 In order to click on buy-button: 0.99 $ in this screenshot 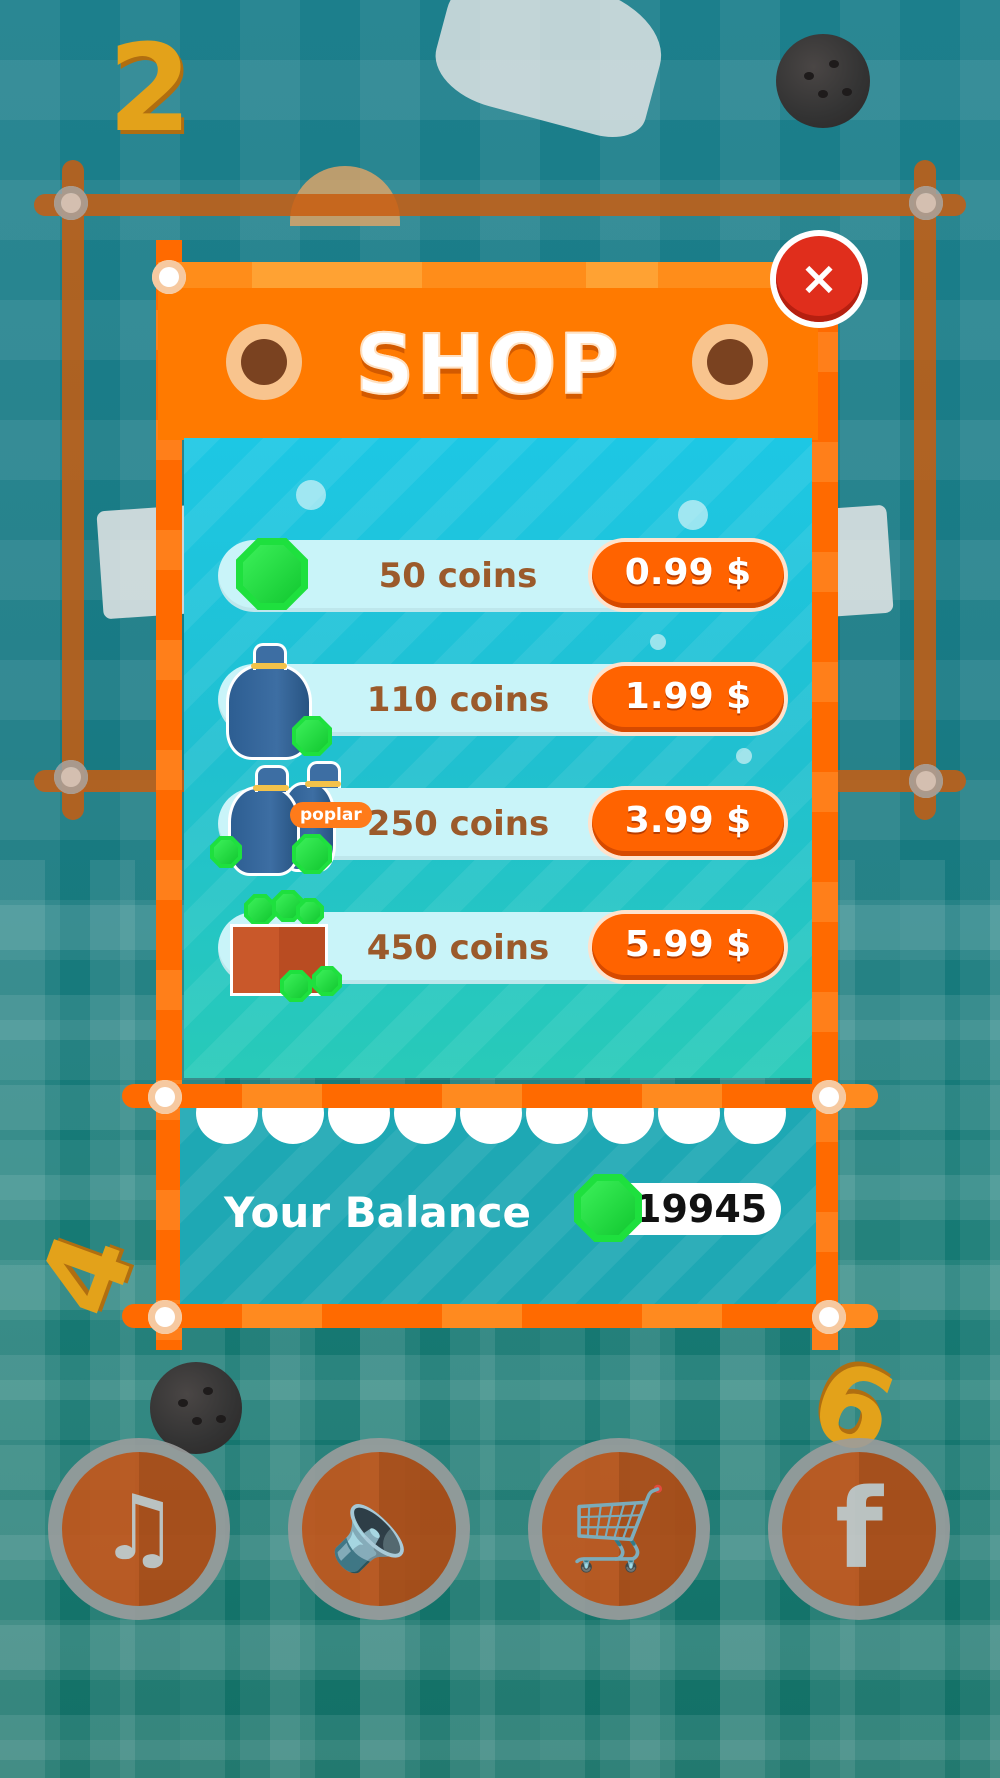, I will do `click(688, 575)`.